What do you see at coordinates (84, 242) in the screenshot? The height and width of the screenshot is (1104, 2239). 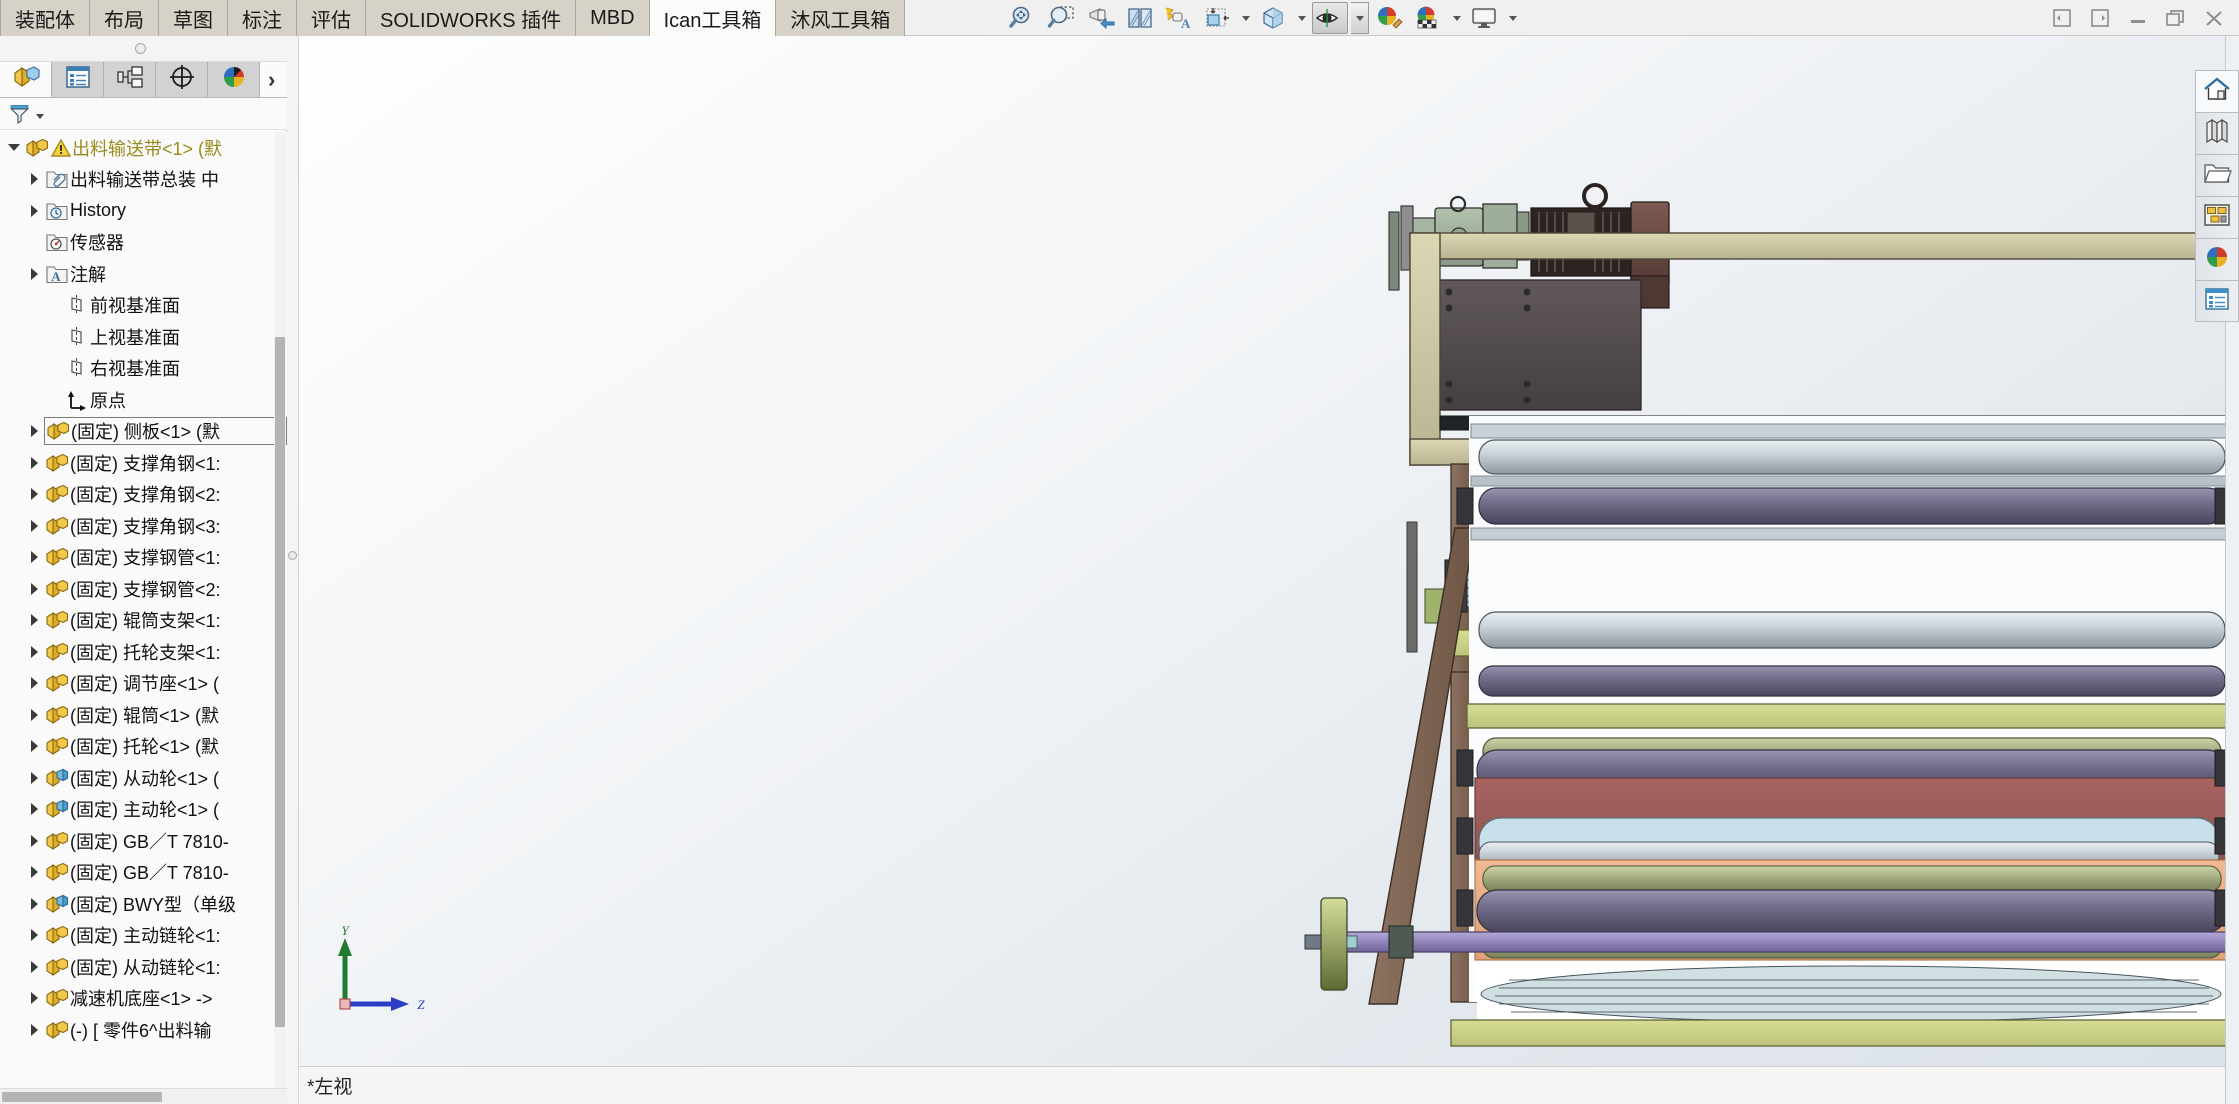 I see `tree-item-body: 传感器` at bounding box center [84, 242].